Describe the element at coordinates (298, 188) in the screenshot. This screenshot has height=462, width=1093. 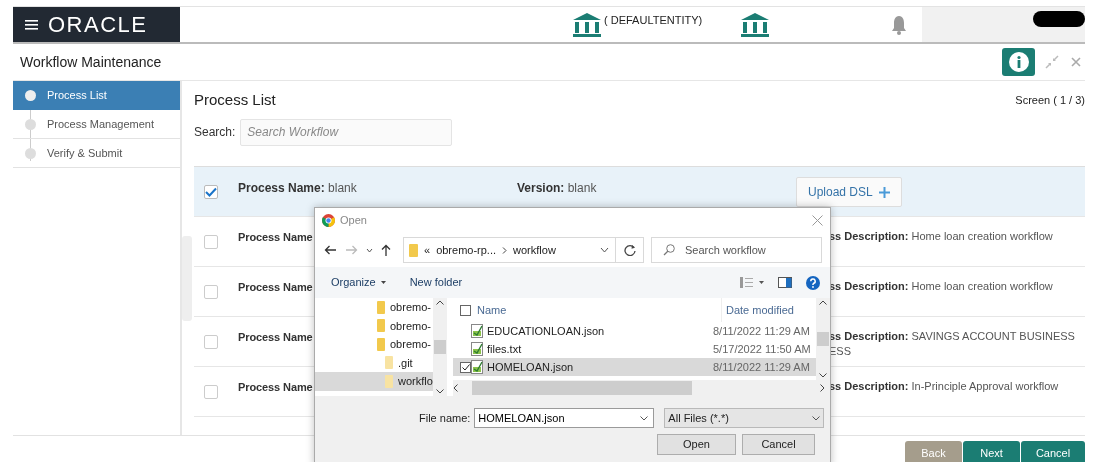
I see `process-name: Process Name: blank` at that location.